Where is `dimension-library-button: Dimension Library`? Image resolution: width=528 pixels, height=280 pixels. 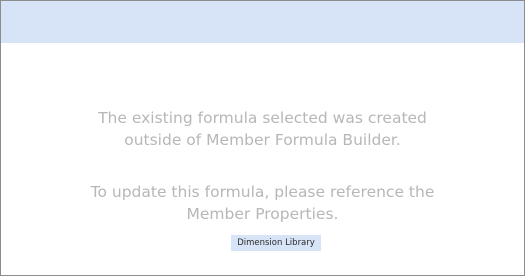
dimension-library-button: Dimension Library is located at coordinates (276, 243).